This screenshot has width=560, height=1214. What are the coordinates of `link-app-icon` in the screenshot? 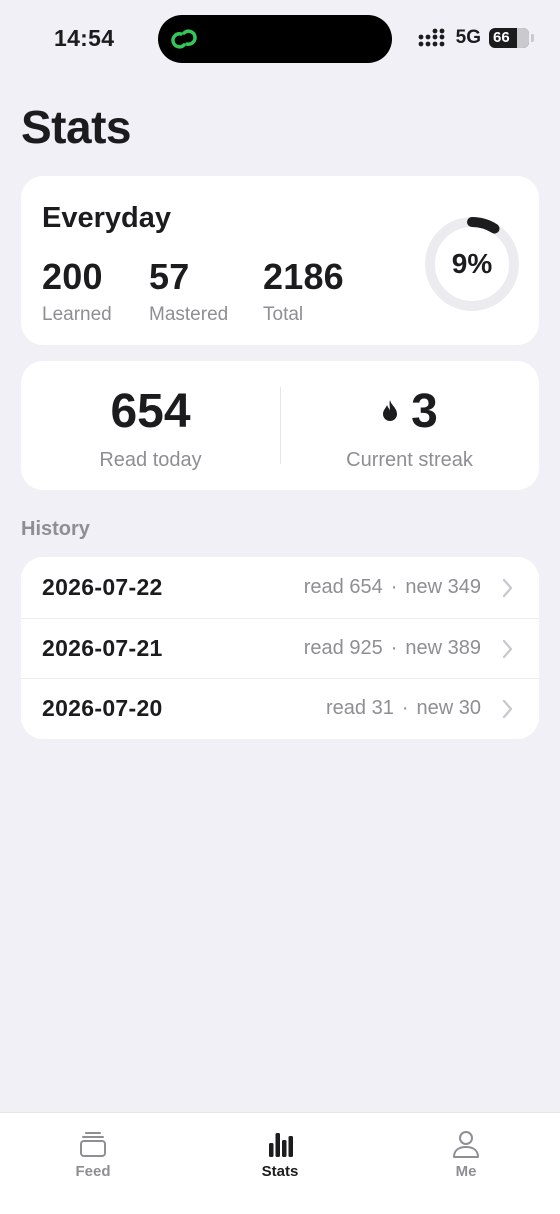 It's located at (184, 39).